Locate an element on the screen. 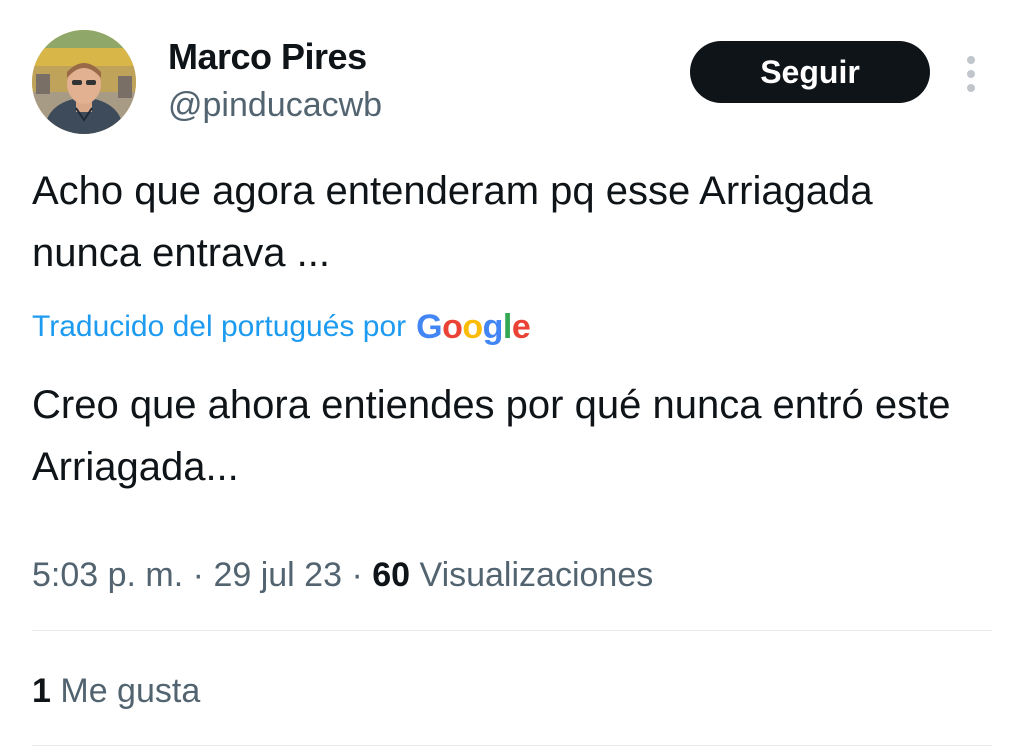 The image size is (1024, 752). tweet-time: 5:03 p. m. is located at coordinates (107, 575).